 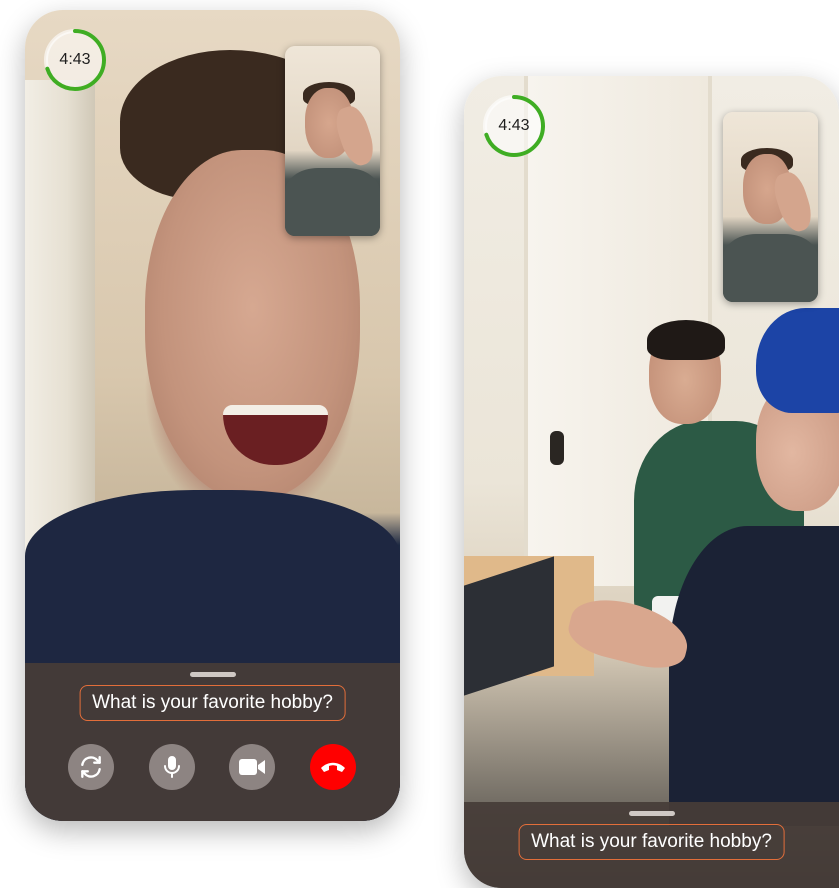 I want to click on video-camera-icon, so click(x=252, y=767).